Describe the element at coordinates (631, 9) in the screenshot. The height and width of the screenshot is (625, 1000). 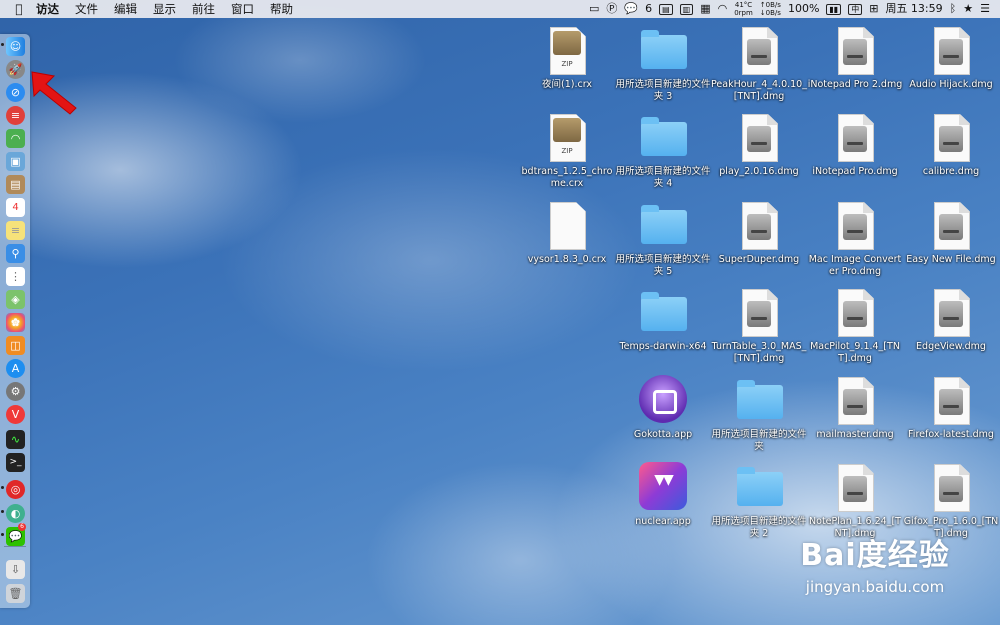
I see `wechat-status-icon: 💬` at that location.